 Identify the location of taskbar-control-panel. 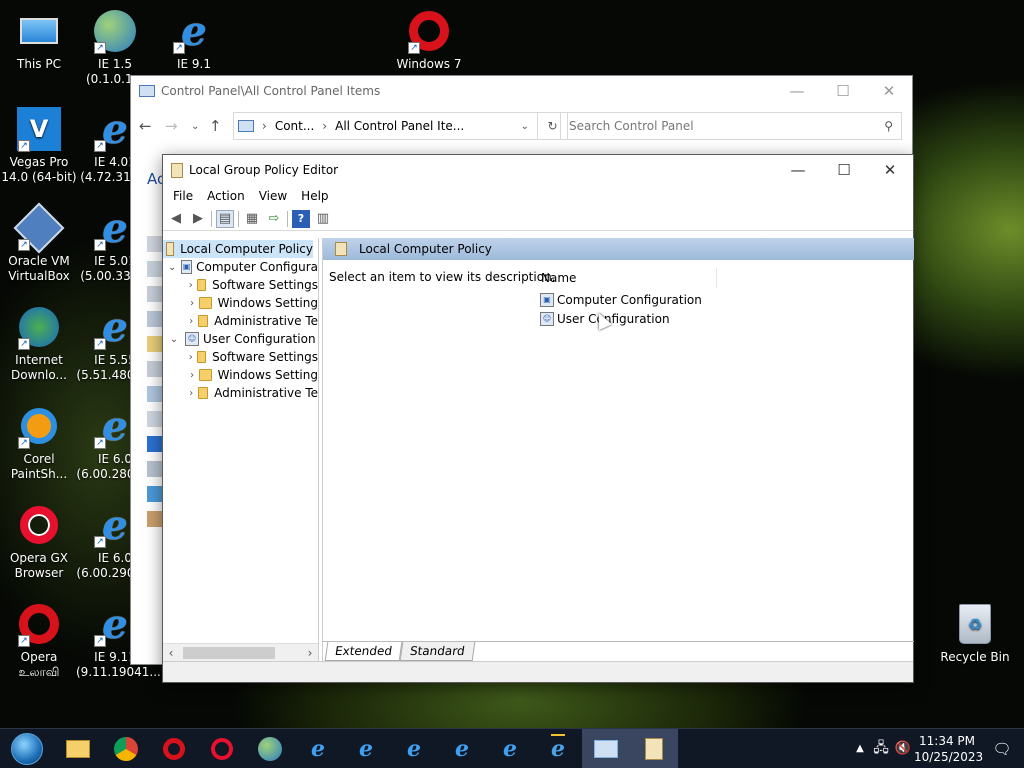
(606, 748).